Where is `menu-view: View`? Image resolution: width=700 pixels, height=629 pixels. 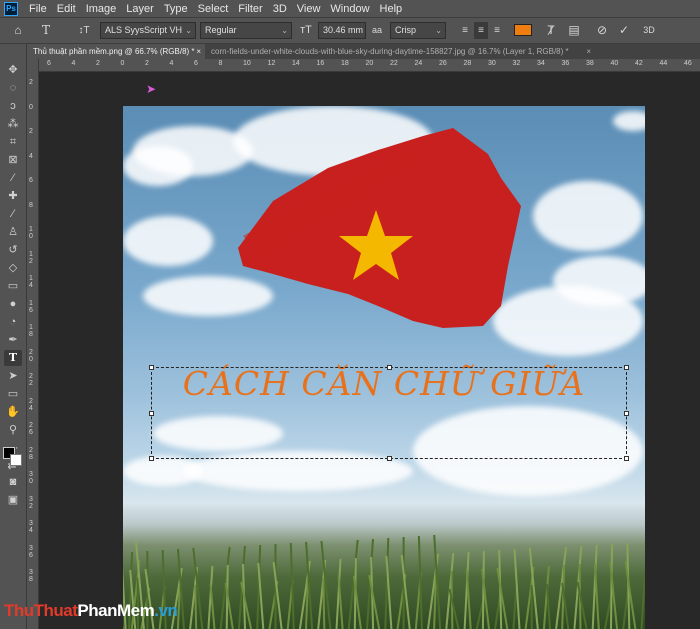 menu-view: View is located at coordinates (309, 9).